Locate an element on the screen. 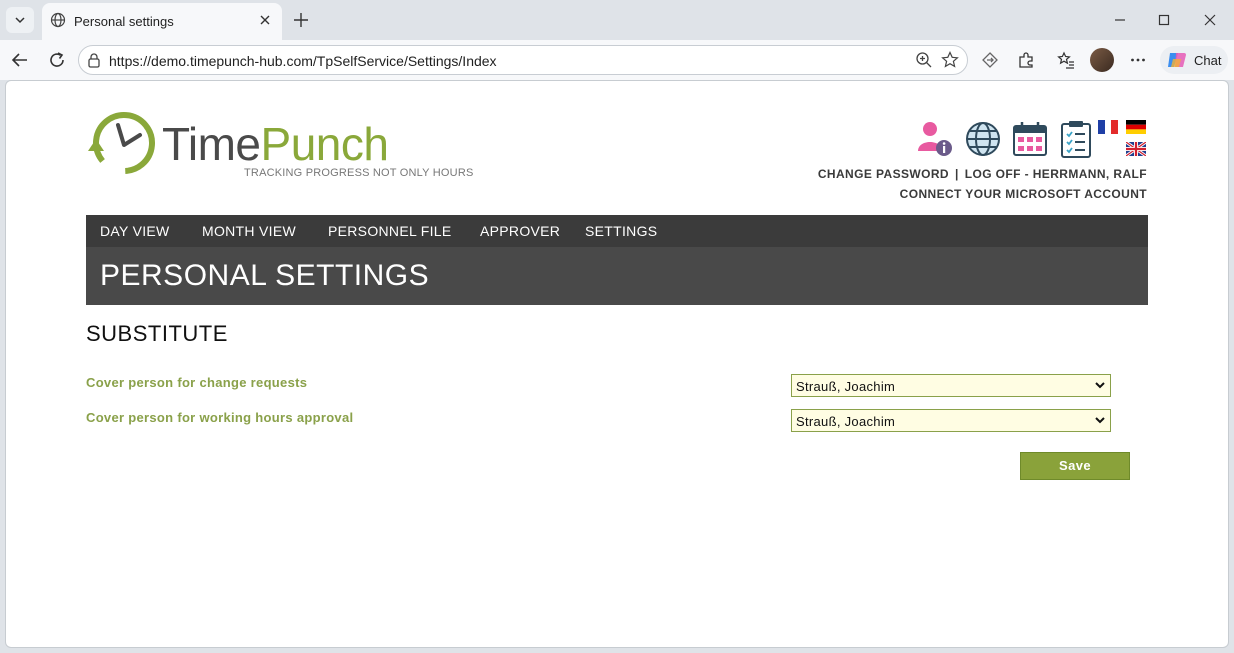 This screenshot has width=1234, height=653. nav-approver: APPROVER is located at coordinates (520, 231).